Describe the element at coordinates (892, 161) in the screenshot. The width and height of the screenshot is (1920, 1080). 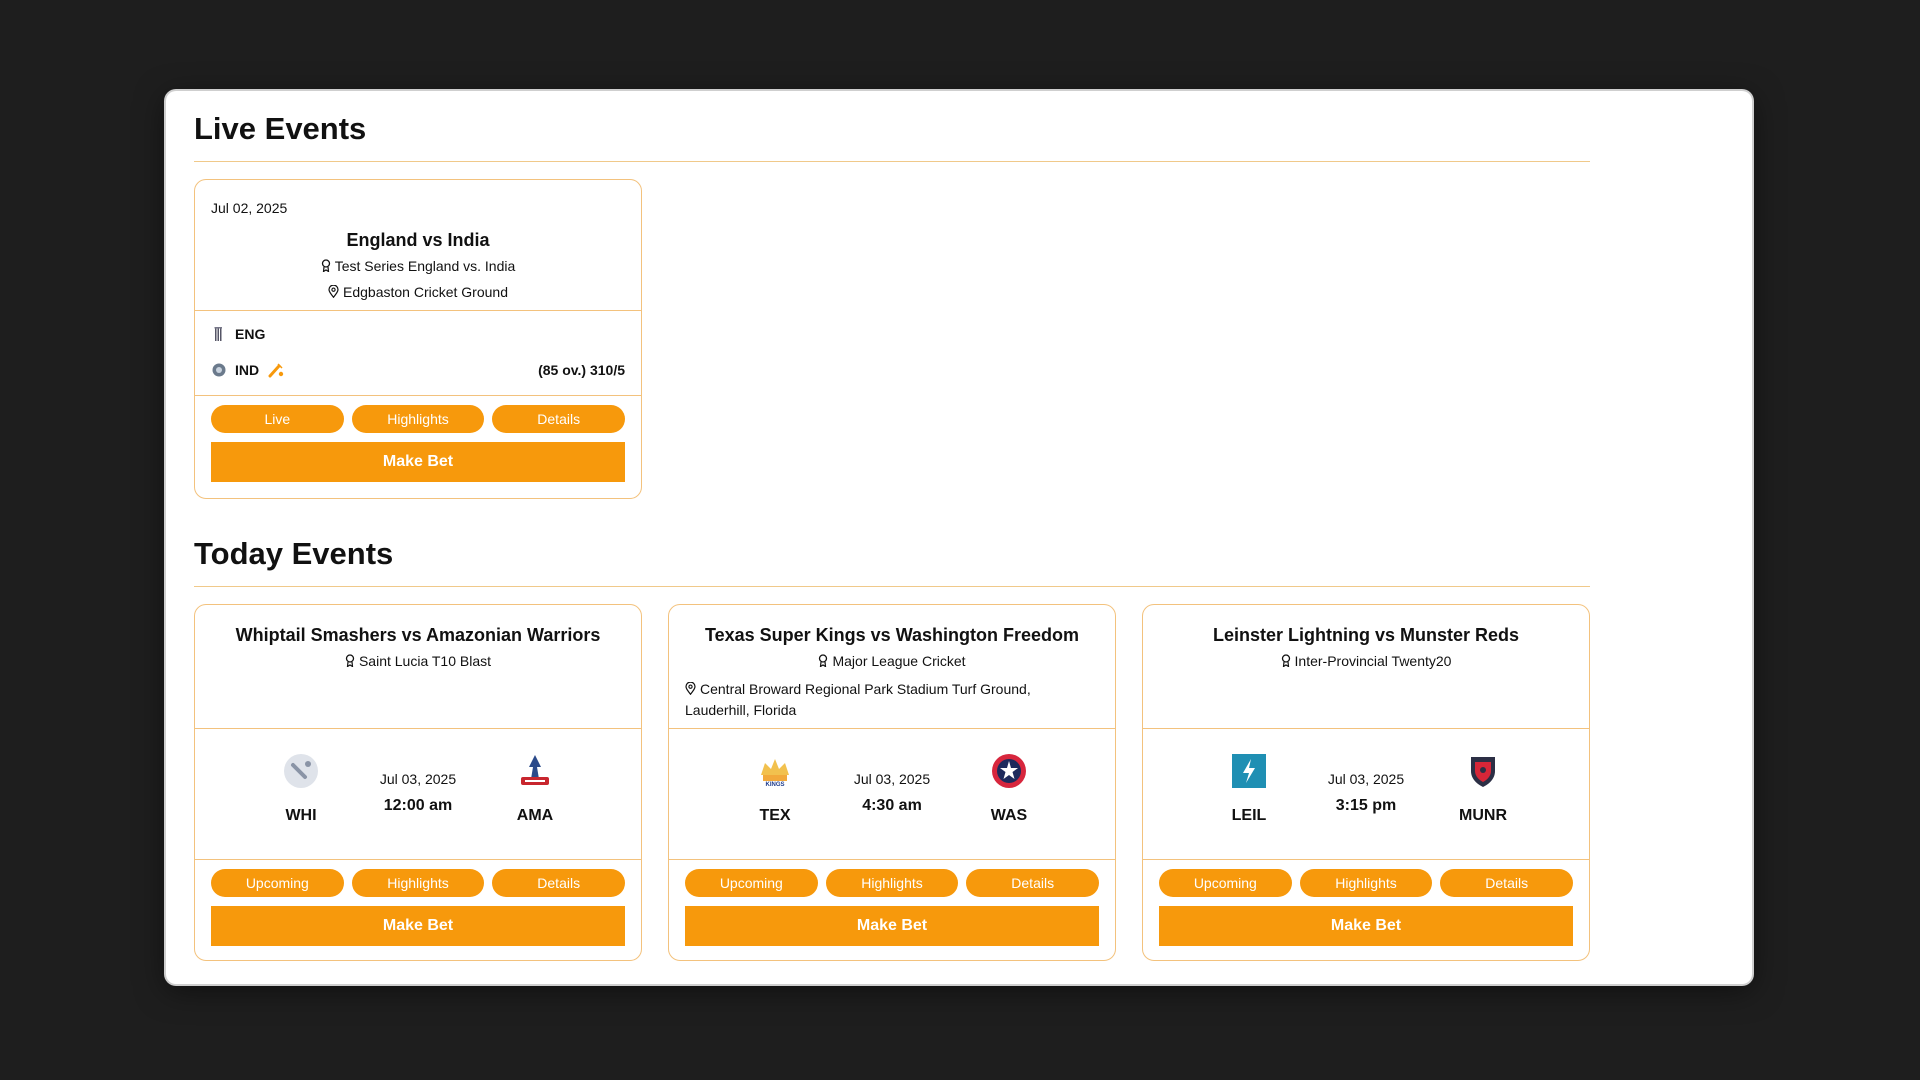
I see `live-events-divider` at that location.